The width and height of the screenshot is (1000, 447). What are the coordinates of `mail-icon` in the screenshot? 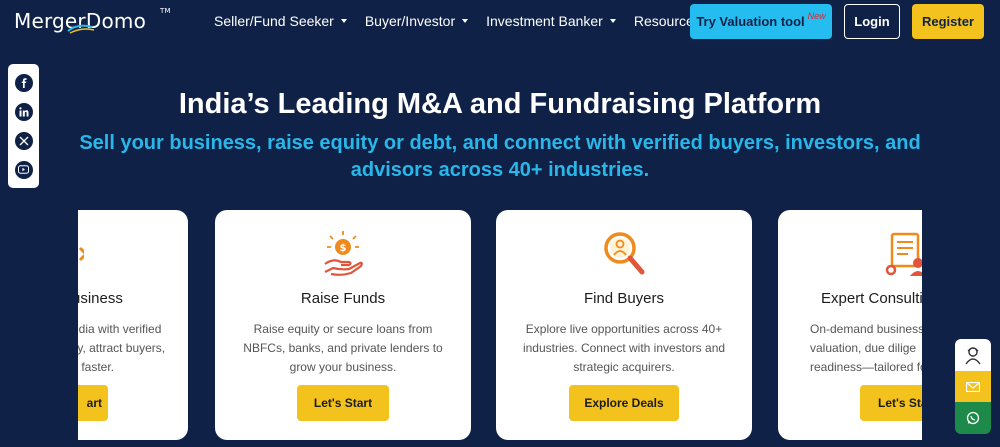 It's located at (973, 386).